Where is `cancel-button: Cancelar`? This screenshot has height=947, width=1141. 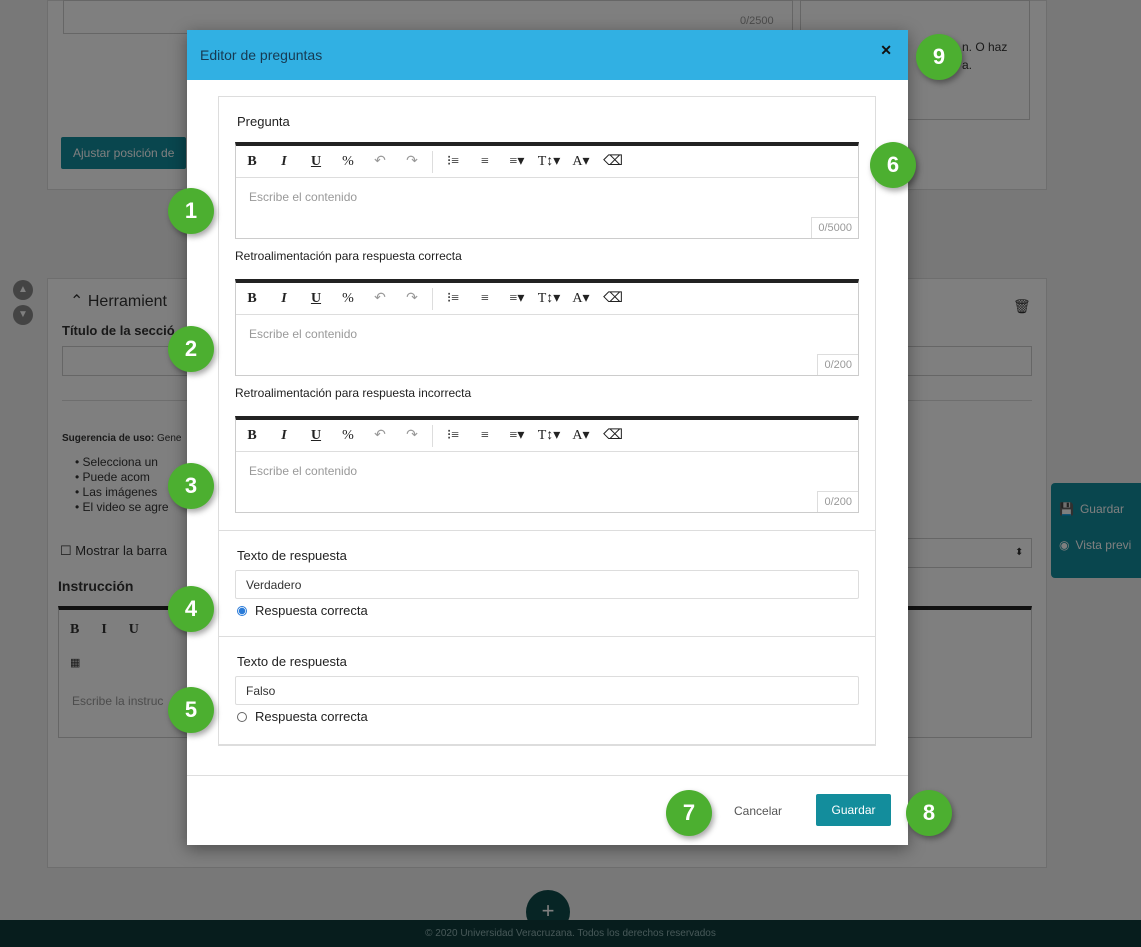
cancel-button: Cancelar is located at coordinates (758, 811).